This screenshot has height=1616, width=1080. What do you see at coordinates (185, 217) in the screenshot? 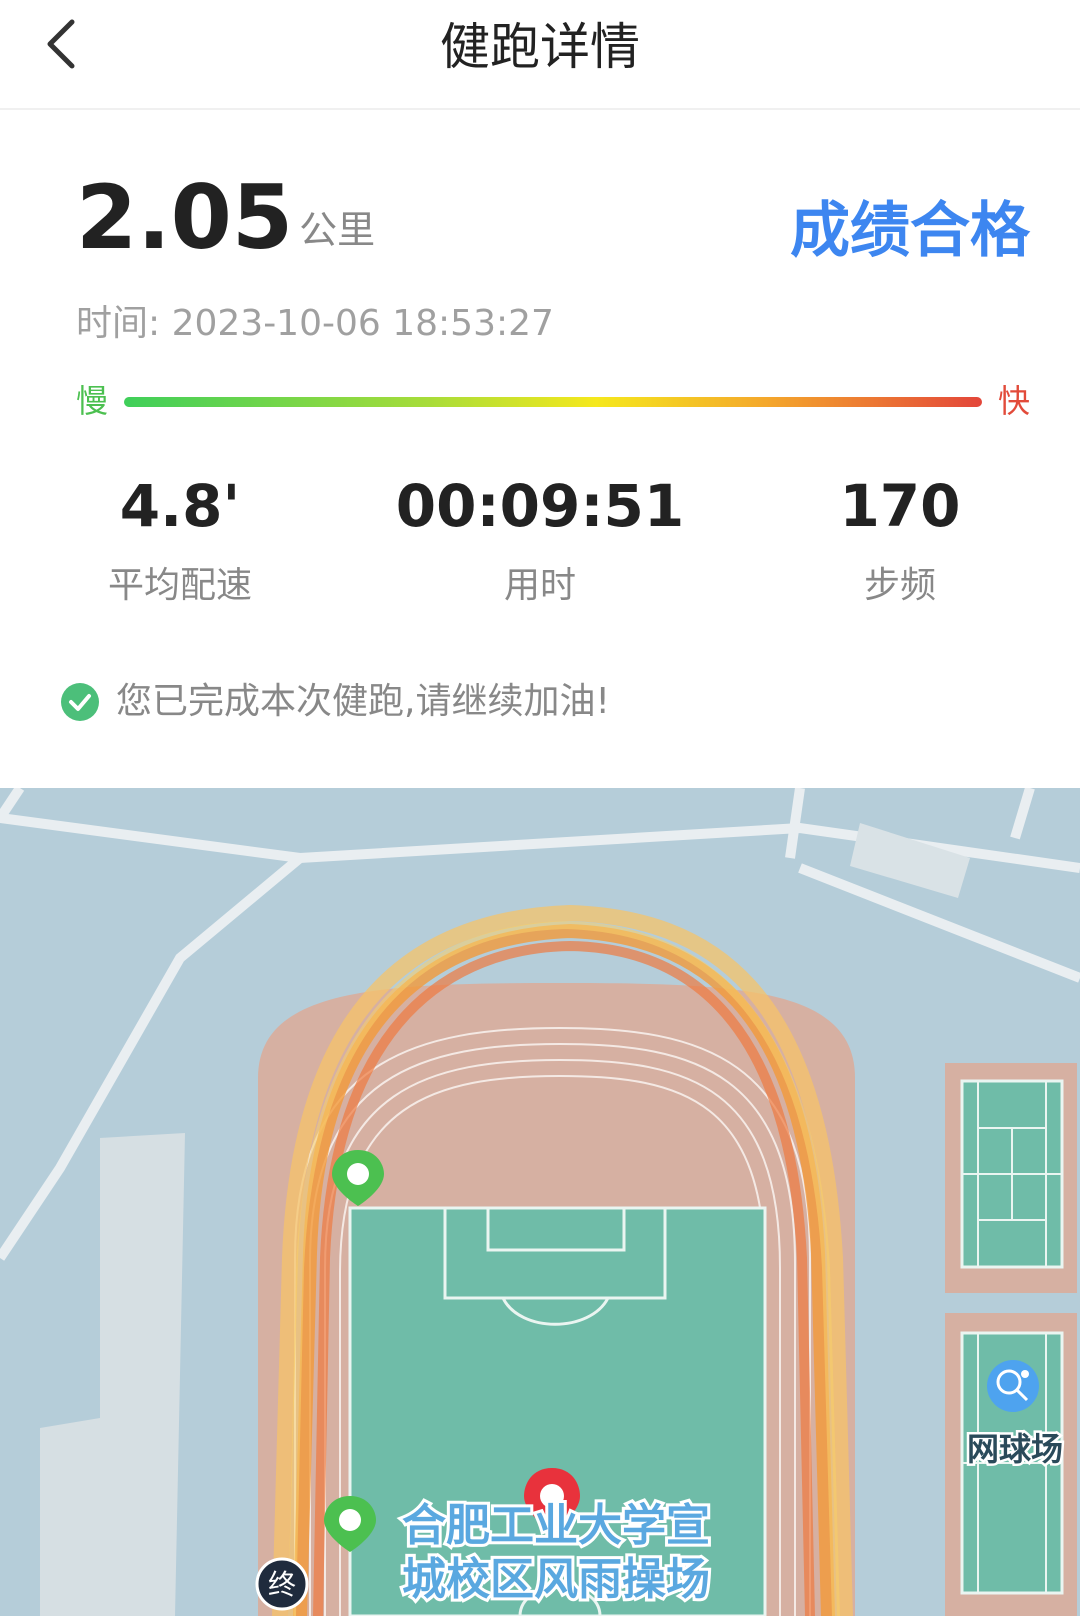
I see `distance-value: 2.05` at bounding box center [185, 217].